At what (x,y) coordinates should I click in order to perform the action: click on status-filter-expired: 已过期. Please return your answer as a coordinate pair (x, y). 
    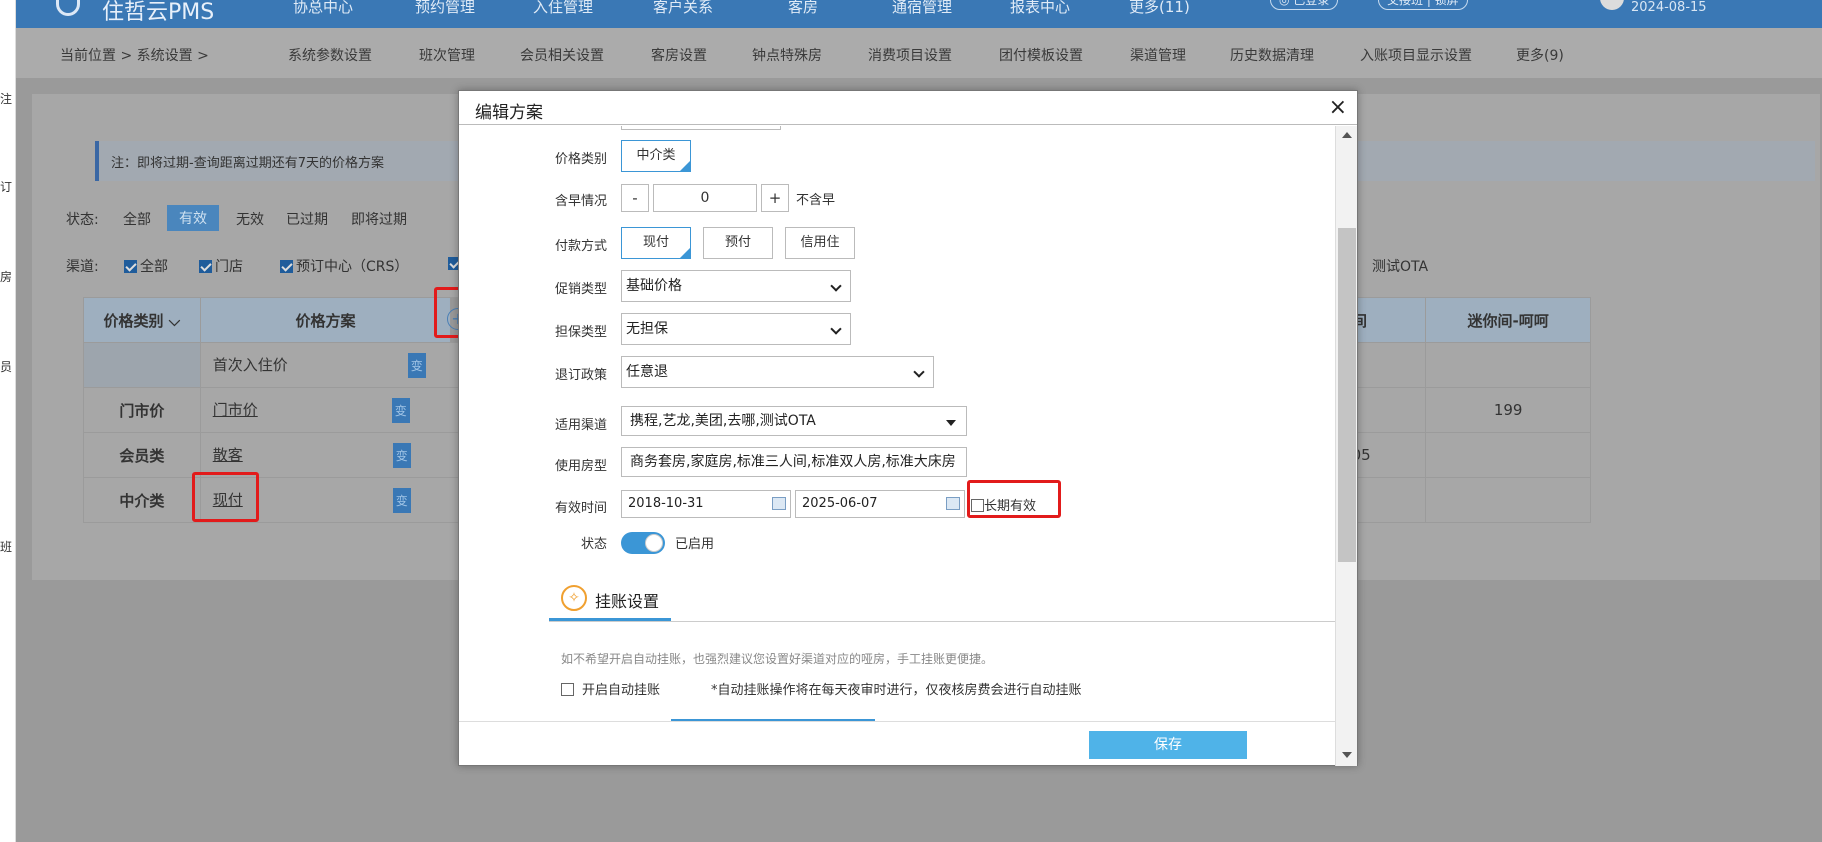
    Looking at the image, I should click on (307, 219).